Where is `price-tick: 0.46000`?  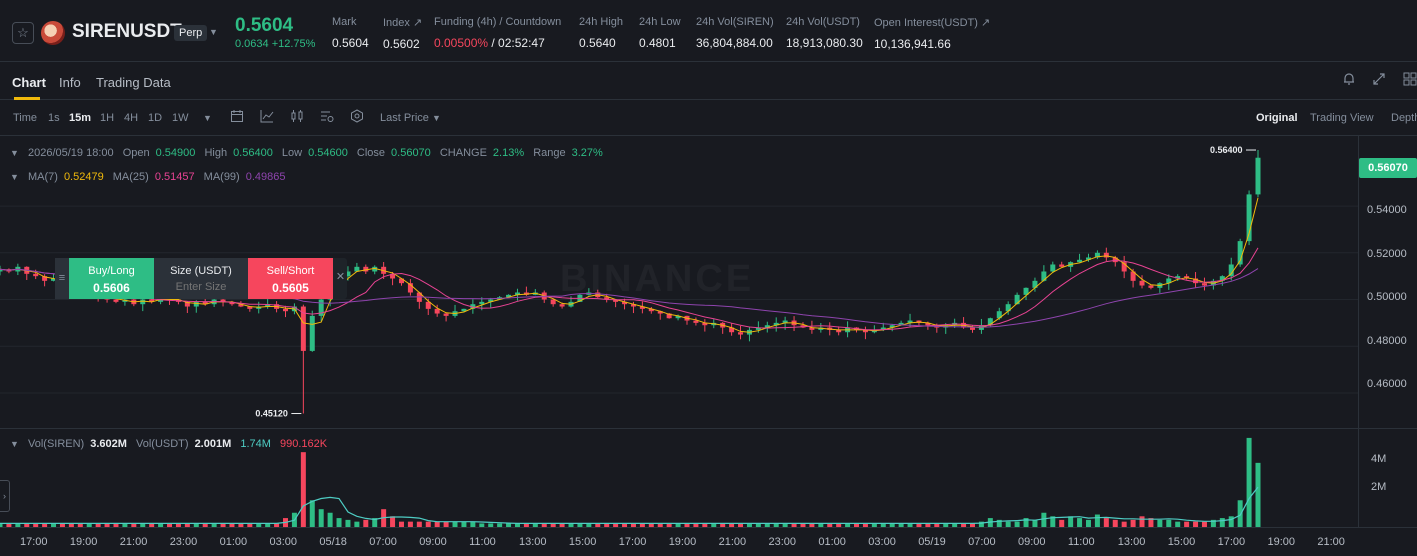
price-tick: 0.46000 is located at coordinates (1387, 384).